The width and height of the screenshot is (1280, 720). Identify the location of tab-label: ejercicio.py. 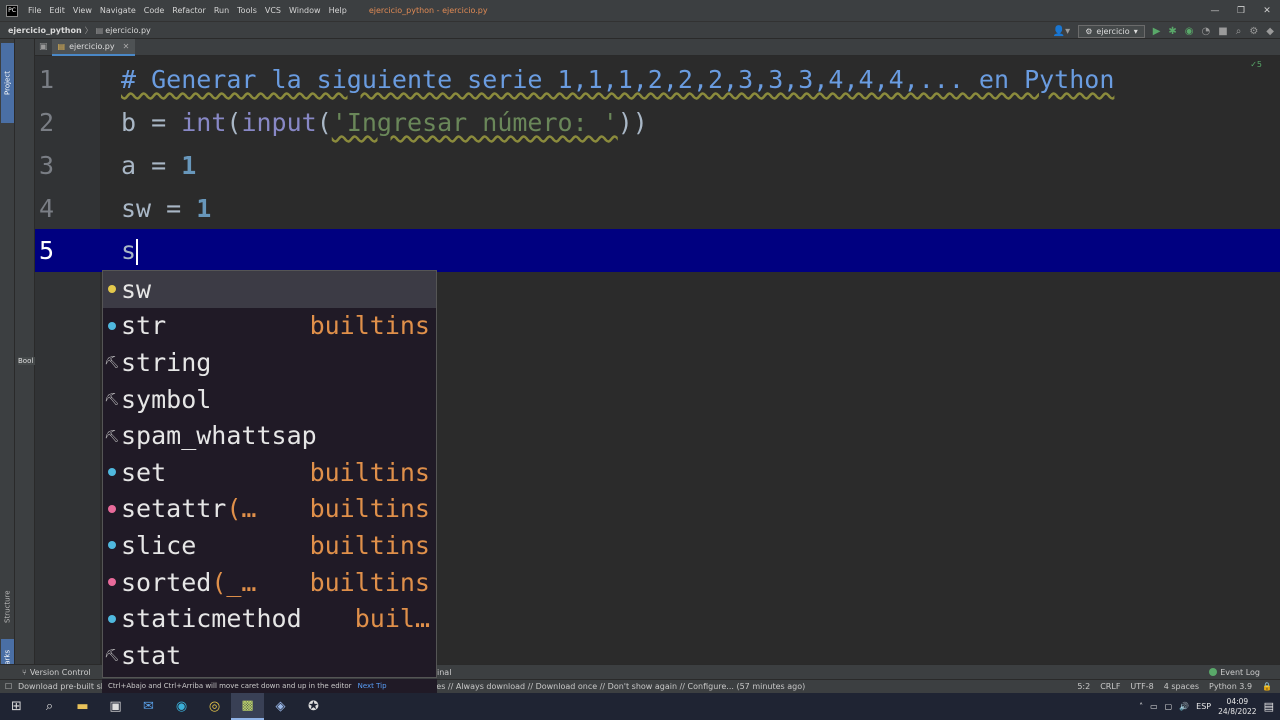
(92, 46).